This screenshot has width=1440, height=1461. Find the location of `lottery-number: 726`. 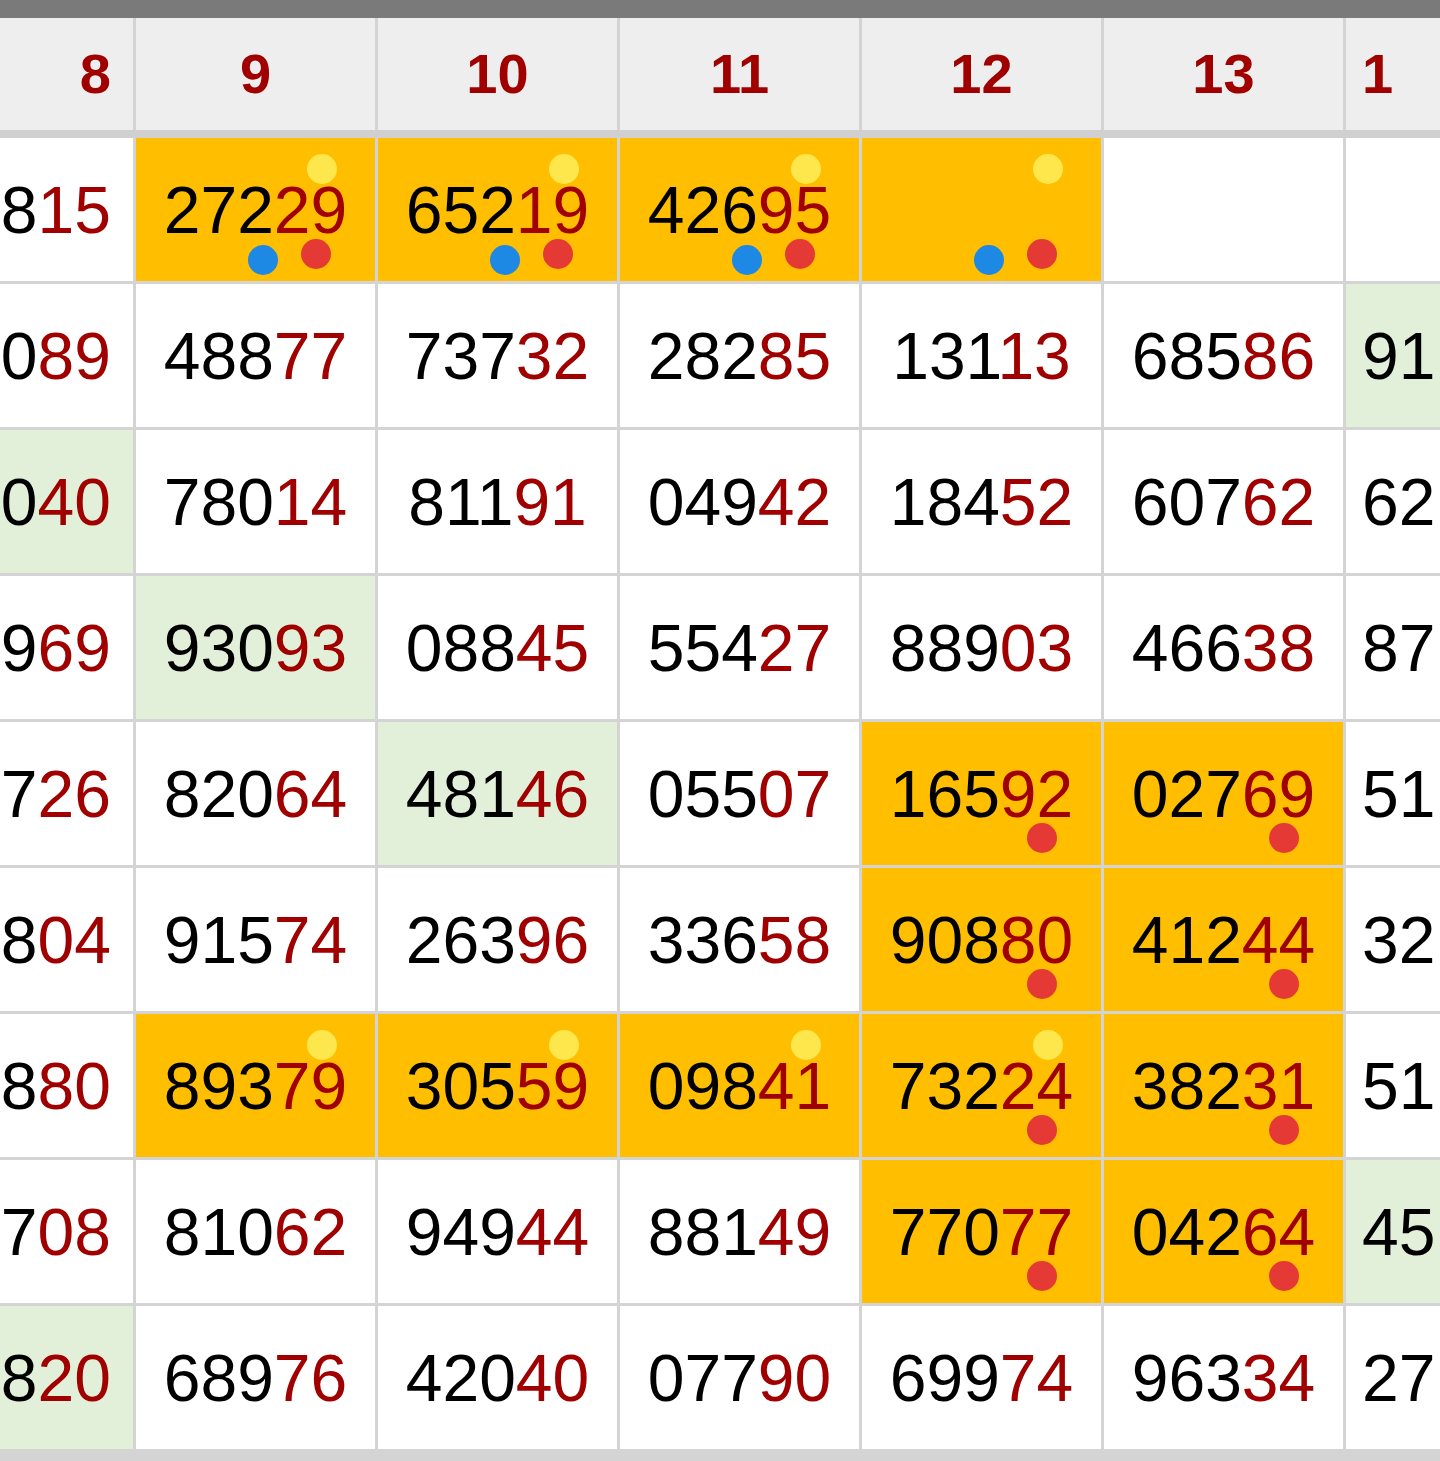

lottery-number: 726 is located at coordinates (55, 793).